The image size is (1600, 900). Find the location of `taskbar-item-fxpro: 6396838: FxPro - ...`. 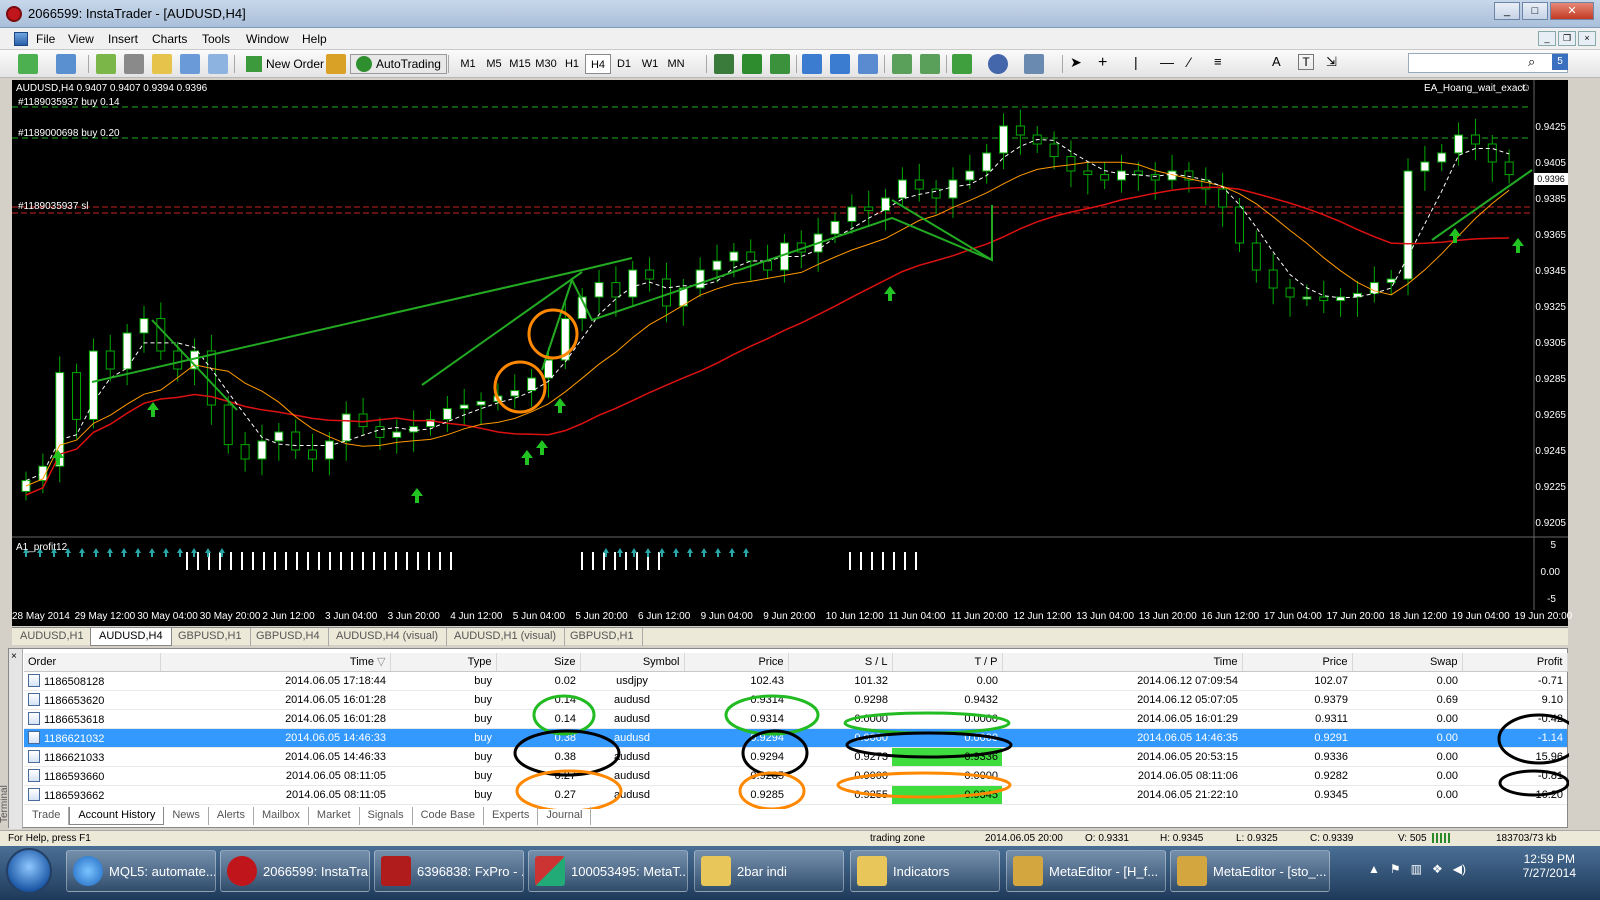

taskbar-item-fxpro: 6396838: FxPro - ... is located at coordinates (449, 871).